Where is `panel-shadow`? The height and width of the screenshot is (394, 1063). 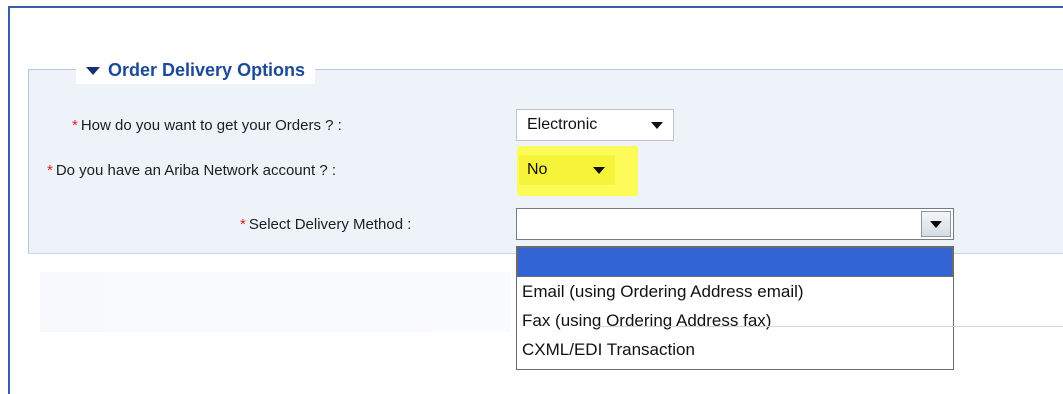 panel-shadow is located at coordinates (275, 302).